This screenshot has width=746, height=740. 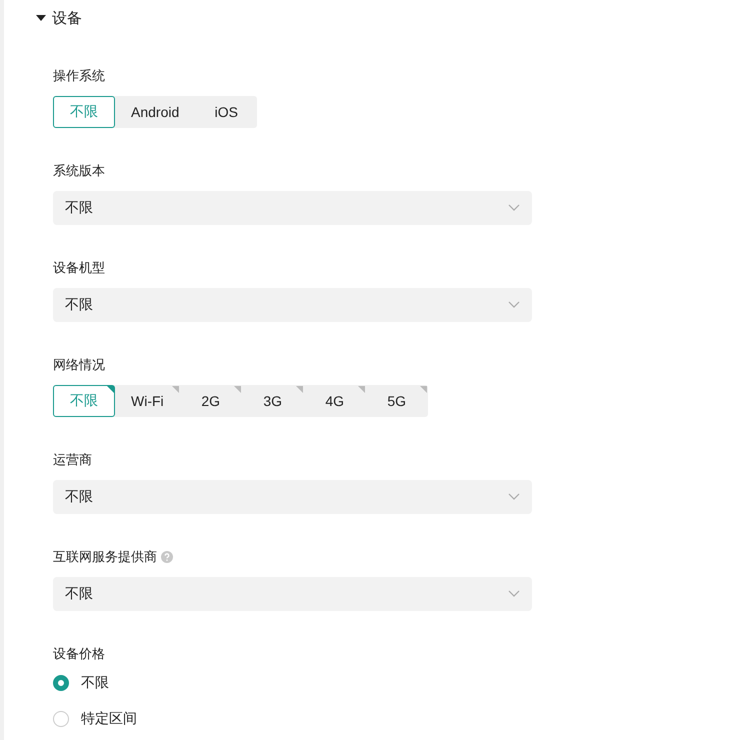 I want to click on option-button: iOS, so click(x=226, y=112).